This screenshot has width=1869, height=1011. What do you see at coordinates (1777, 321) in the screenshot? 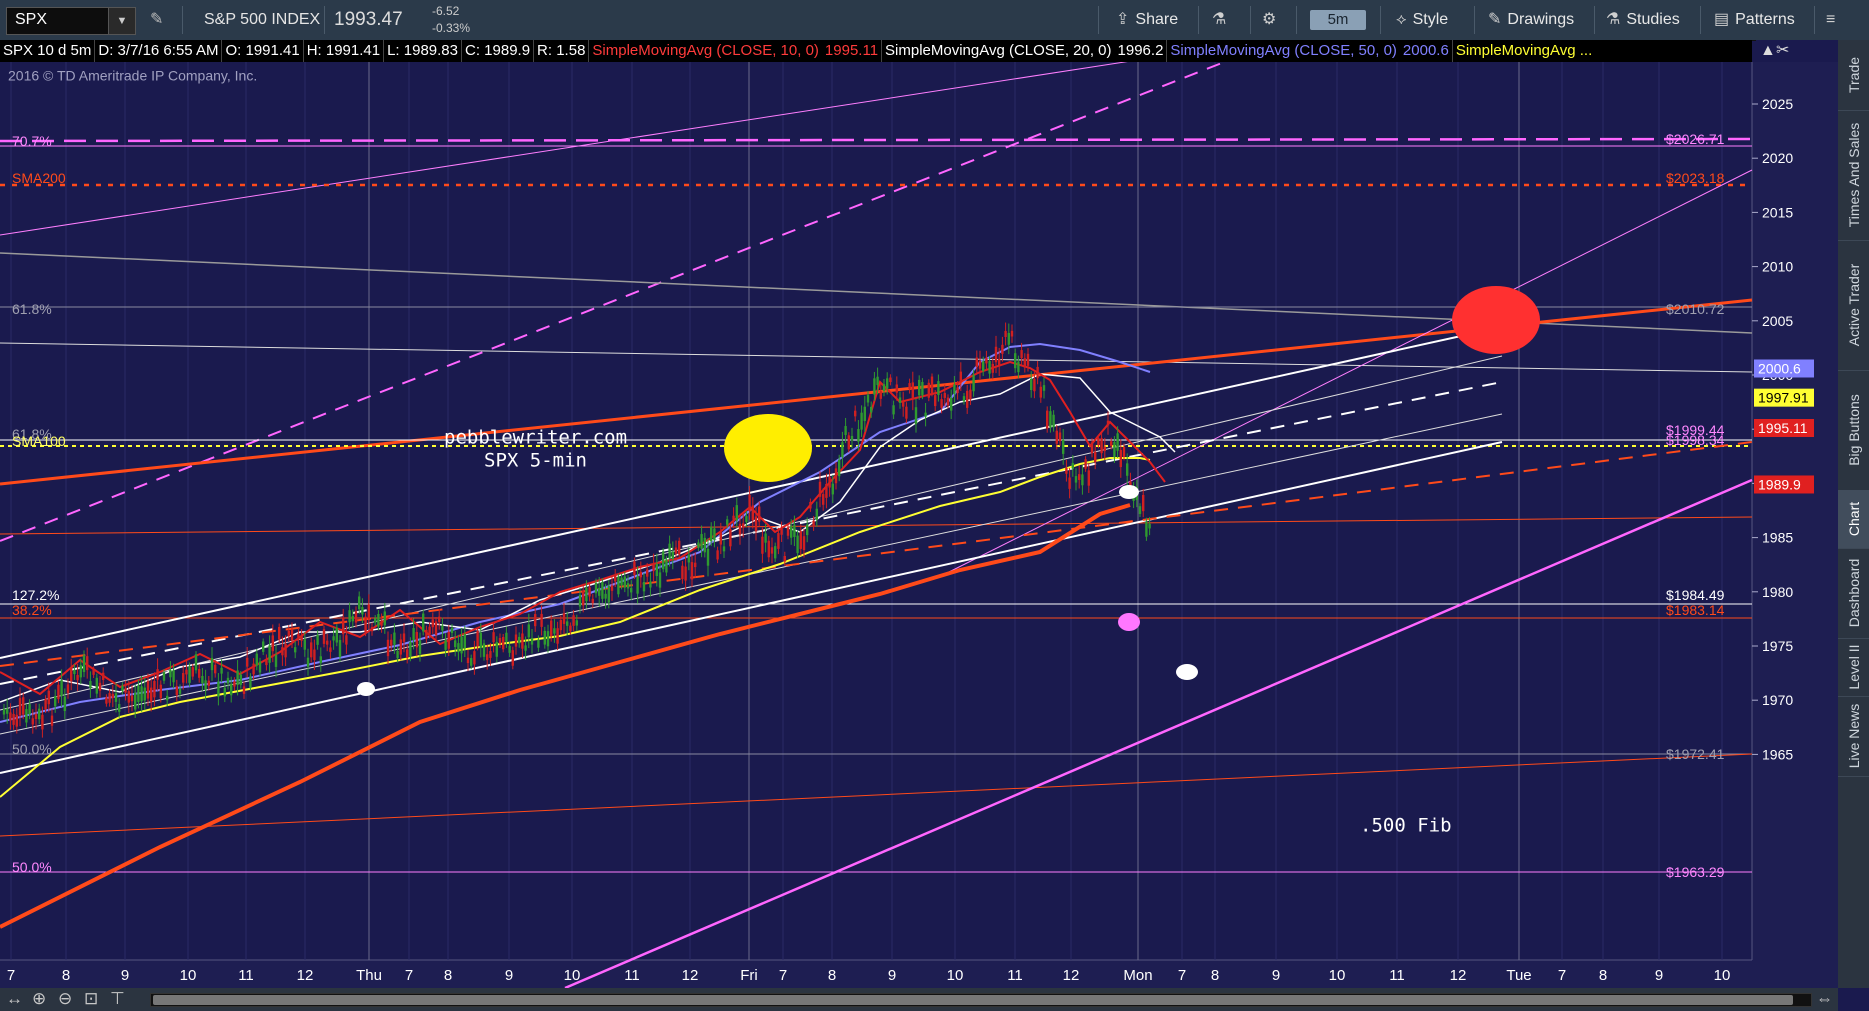
I see `y-tick-label: 2005` at bounding box center [1777, 321].